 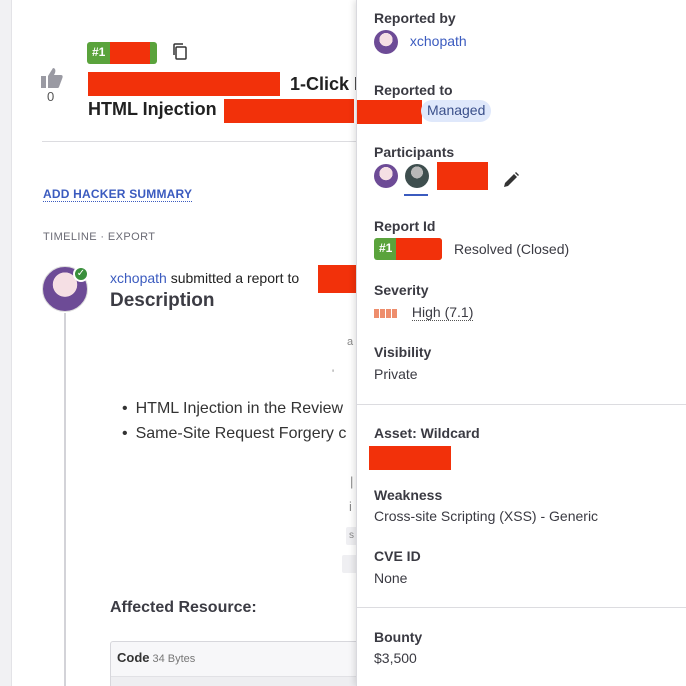 What do you see at coordinates (427, 433) in the screenshot?
I see `asset-label: Asset: Wildcard` at bounding box center [427, 433].